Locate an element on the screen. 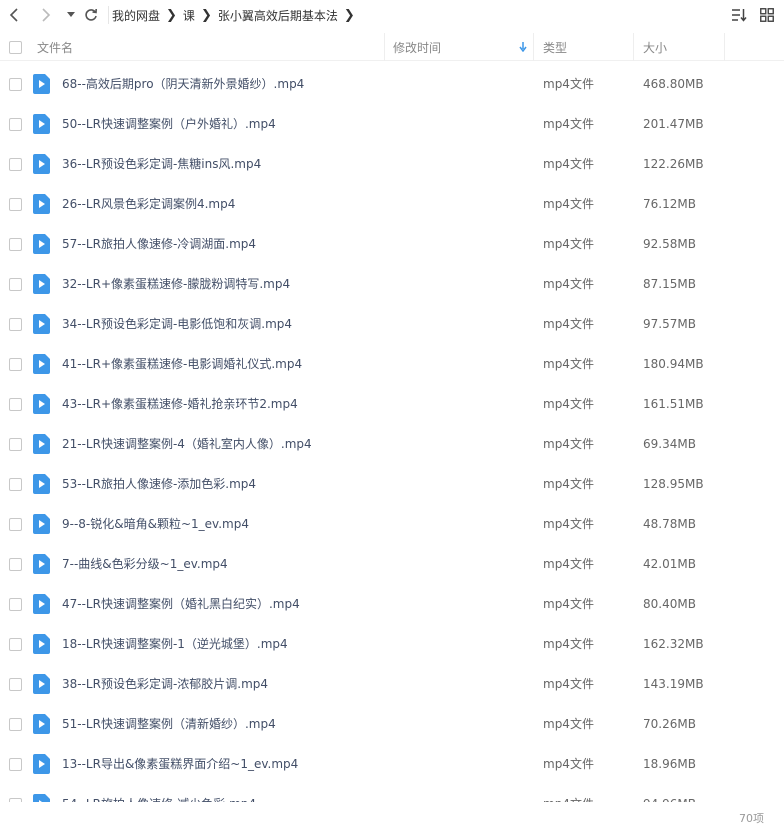  refresh-icon is located at coordinates (91, 14).